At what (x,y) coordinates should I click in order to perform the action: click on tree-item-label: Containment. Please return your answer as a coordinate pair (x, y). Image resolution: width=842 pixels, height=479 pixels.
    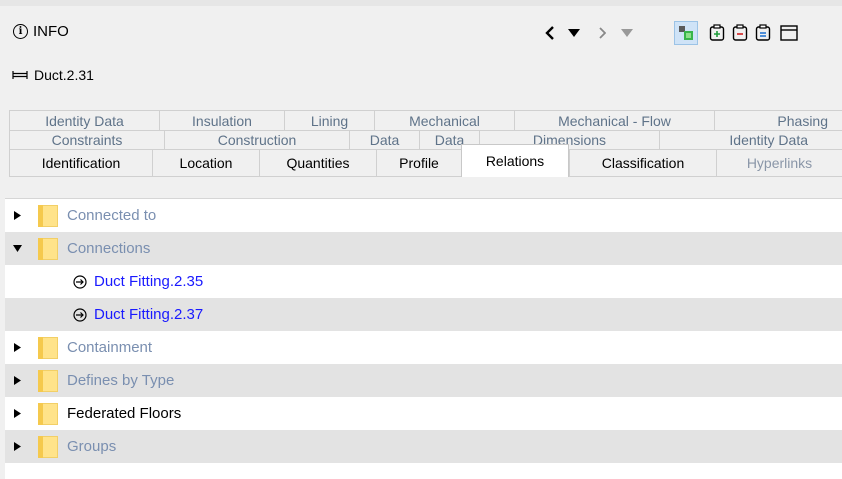
    Looking at the image, I should click on (110, 347).